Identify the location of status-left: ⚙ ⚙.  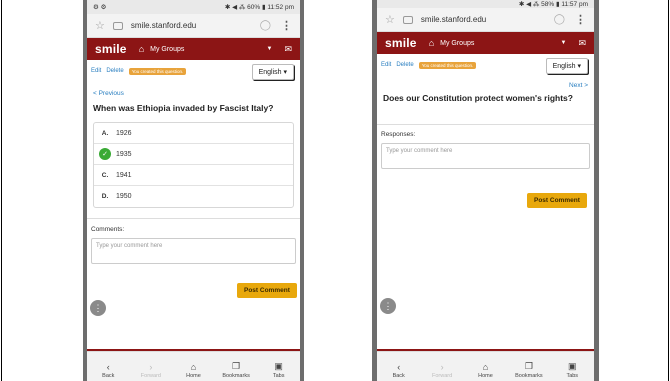
(100, 7).